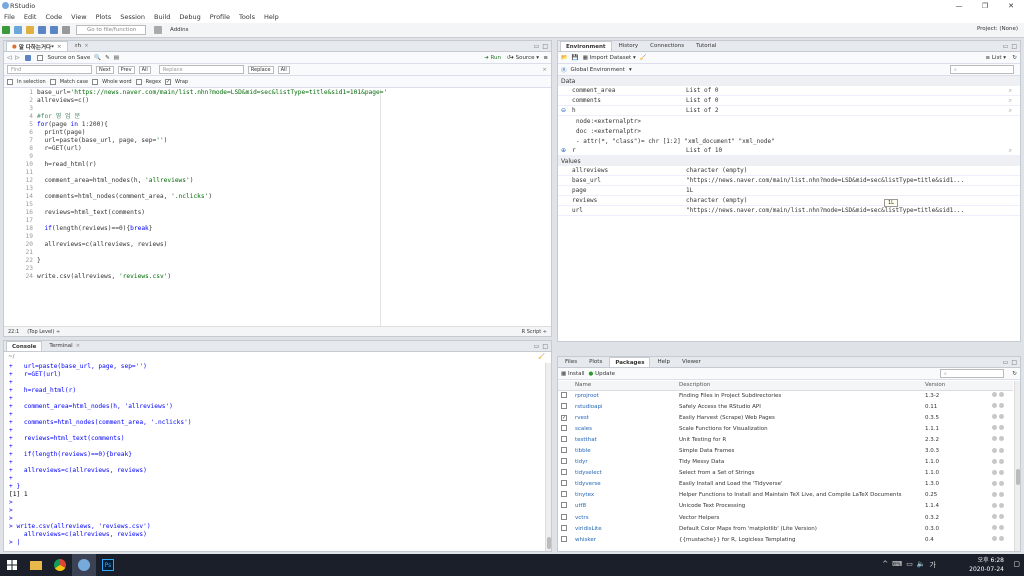 This screenshot has height=576, width=1024. What do you see at coordinates (785, 517) in the screenshot?
I see `package-row: vctrs Vector Helpers 0.3.2` at bounding box center [785, 517].